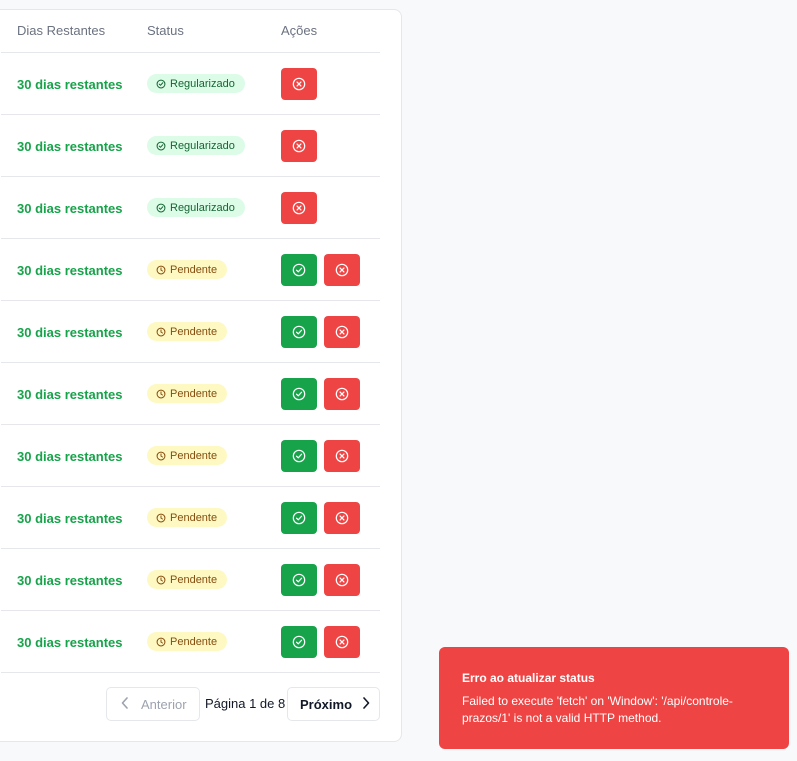 This screenshot has height=761, width=797. Describe the element at coordinates (164, 704) in the screenshot. I see `previous-page-label: Anterior` at that location.